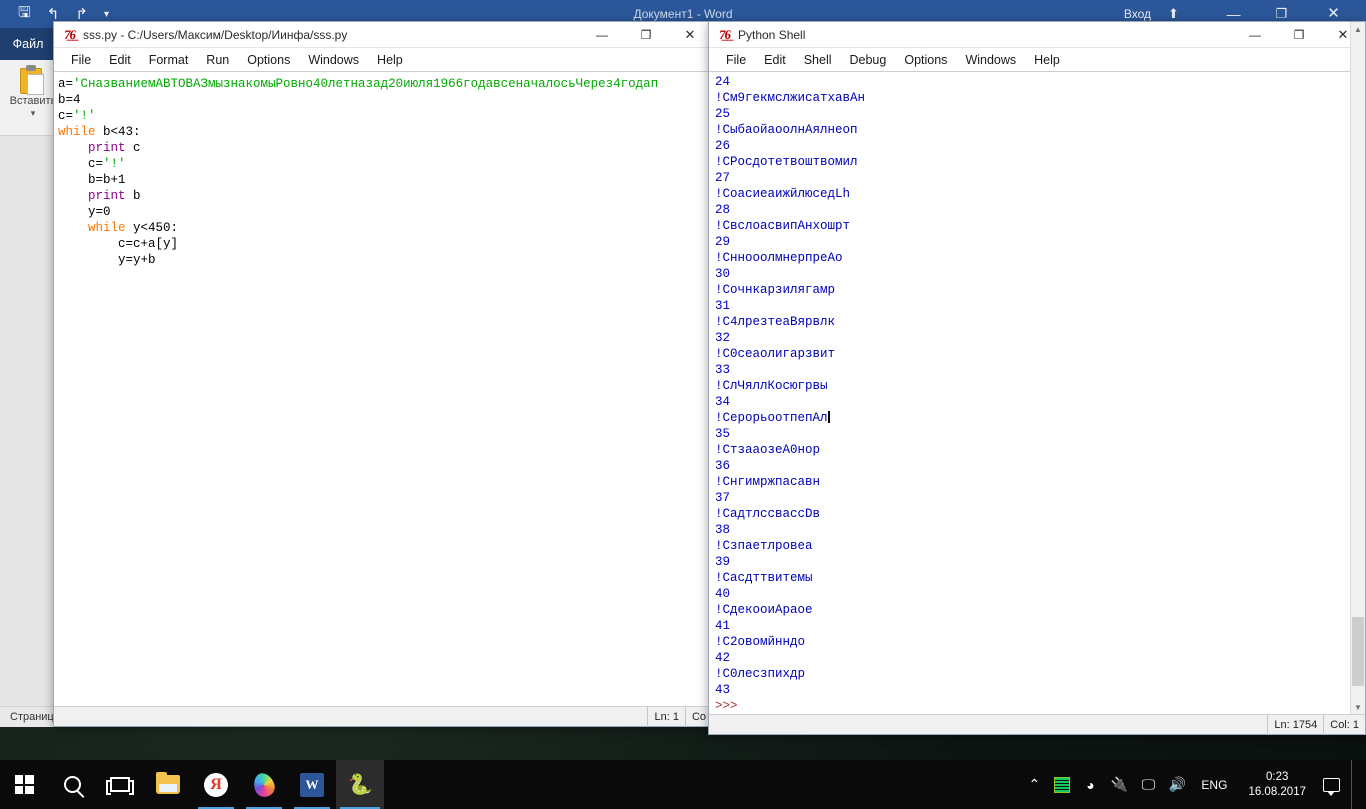 The image size is (1366, 809). I want to click on chevron-up-icon: ⌃, so click(1034, 784).